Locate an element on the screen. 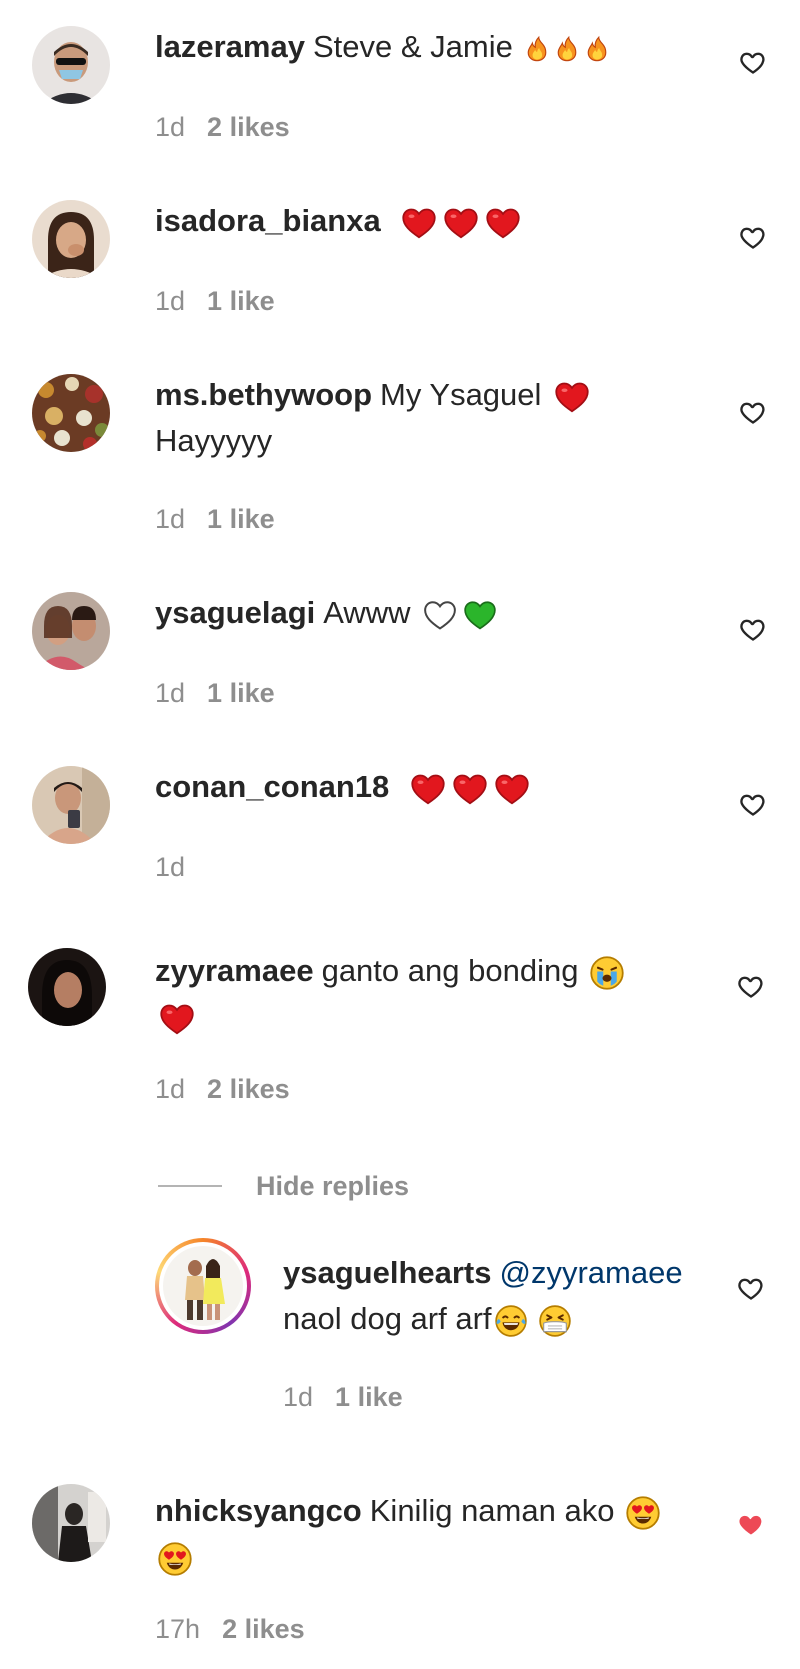 The width and height of the screenshot is (800, 1669). comment-username: zyyramaee is located at coordinates (234, 970).